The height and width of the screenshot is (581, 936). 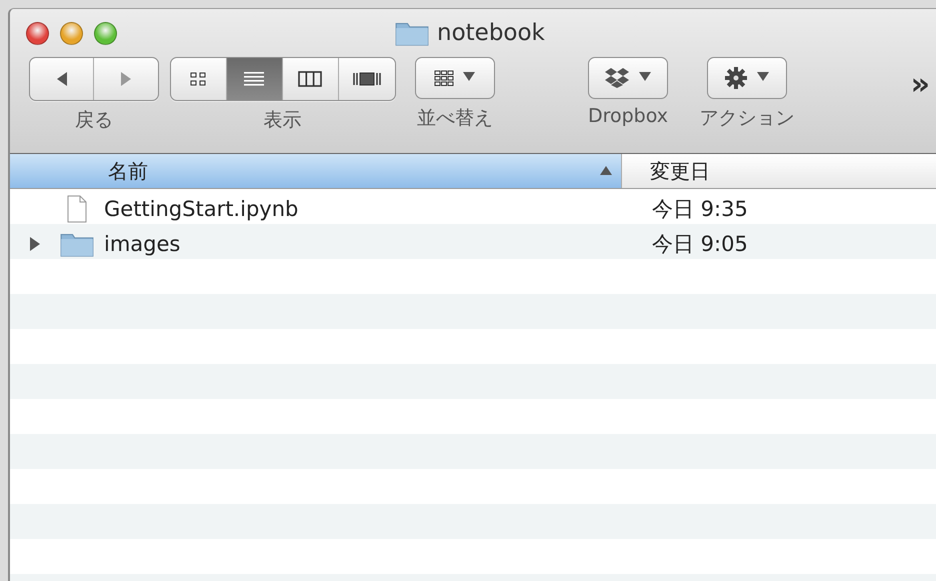 I want to click on column-label: 名前, so click(x=128, y=171).